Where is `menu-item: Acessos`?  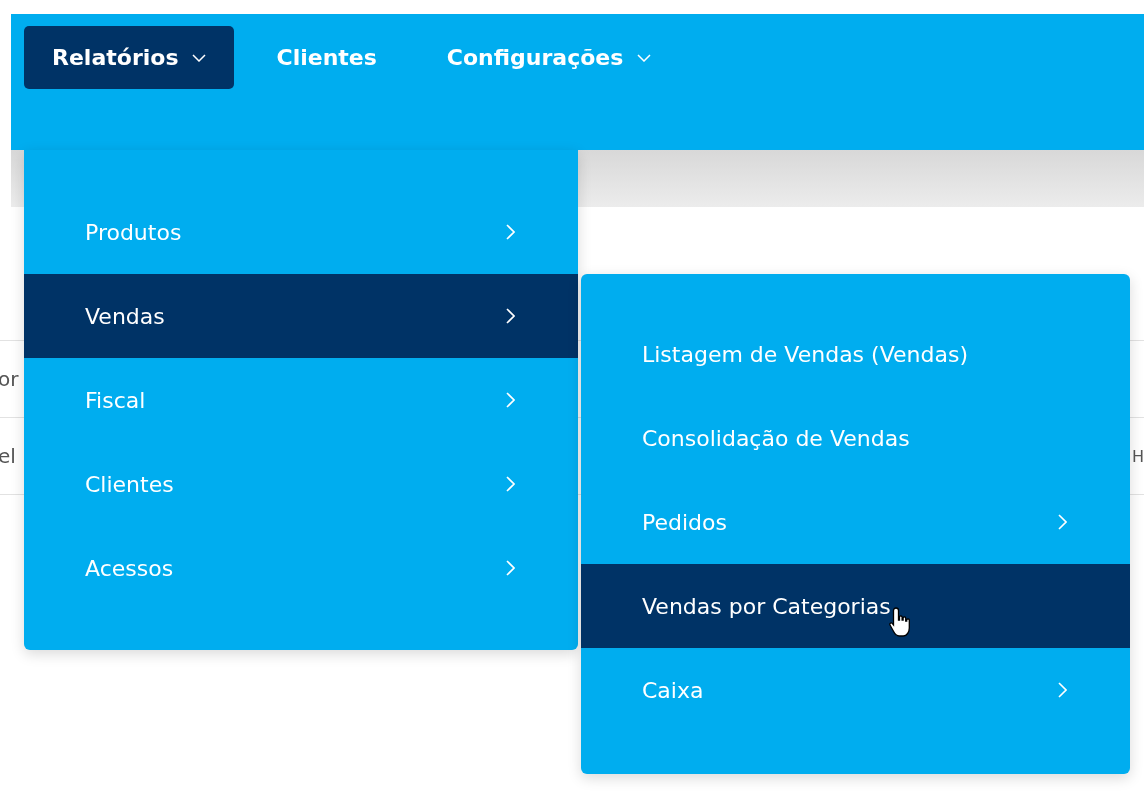
menu-item: Acessos is located at coordinates (301, 568).